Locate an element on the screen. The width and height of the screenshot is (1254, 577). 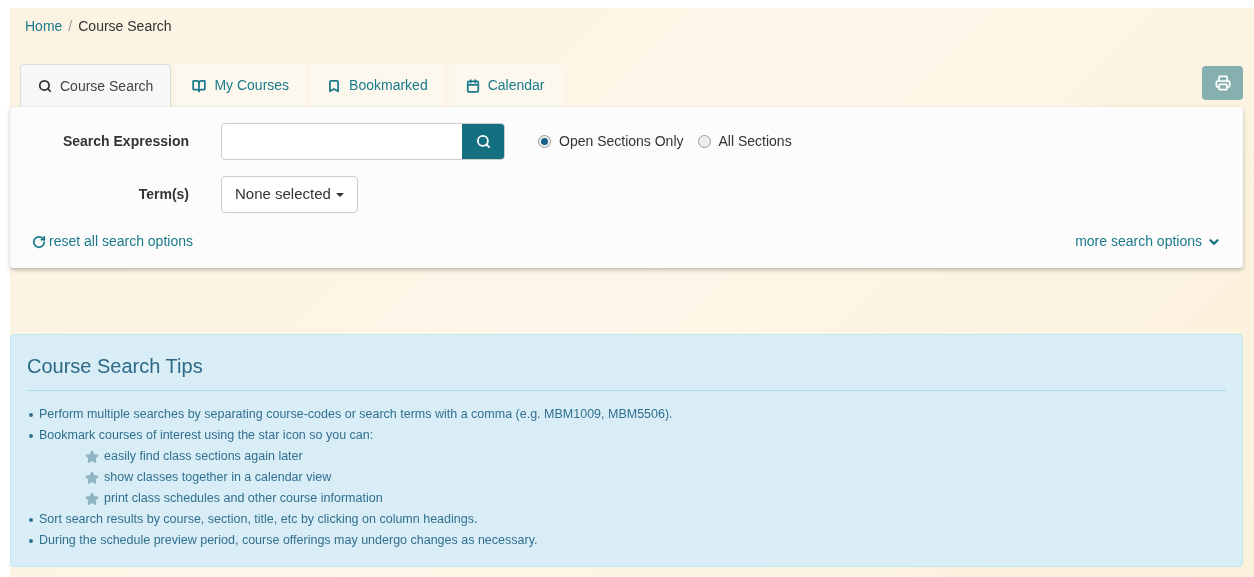
search-field is located at coordinates (363, 141).